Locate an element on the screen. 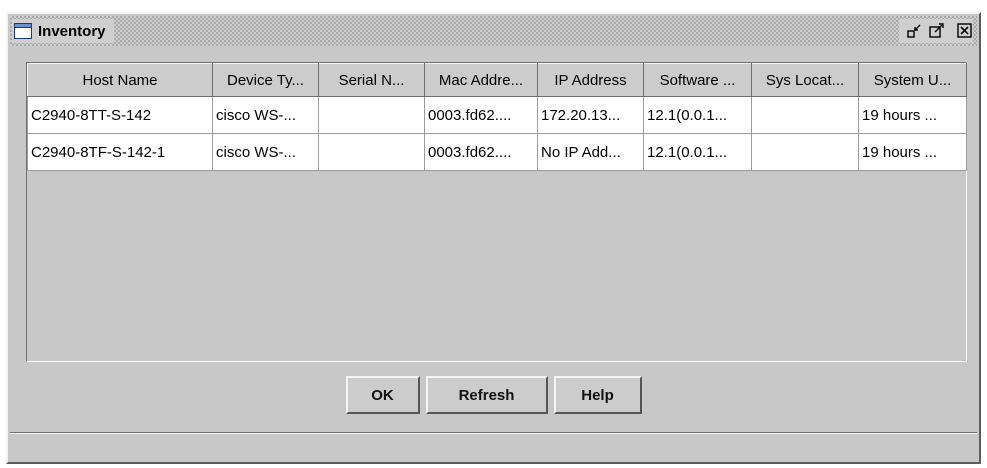  column-header-ip-address: IP Address is located at coordinates (590, 80).